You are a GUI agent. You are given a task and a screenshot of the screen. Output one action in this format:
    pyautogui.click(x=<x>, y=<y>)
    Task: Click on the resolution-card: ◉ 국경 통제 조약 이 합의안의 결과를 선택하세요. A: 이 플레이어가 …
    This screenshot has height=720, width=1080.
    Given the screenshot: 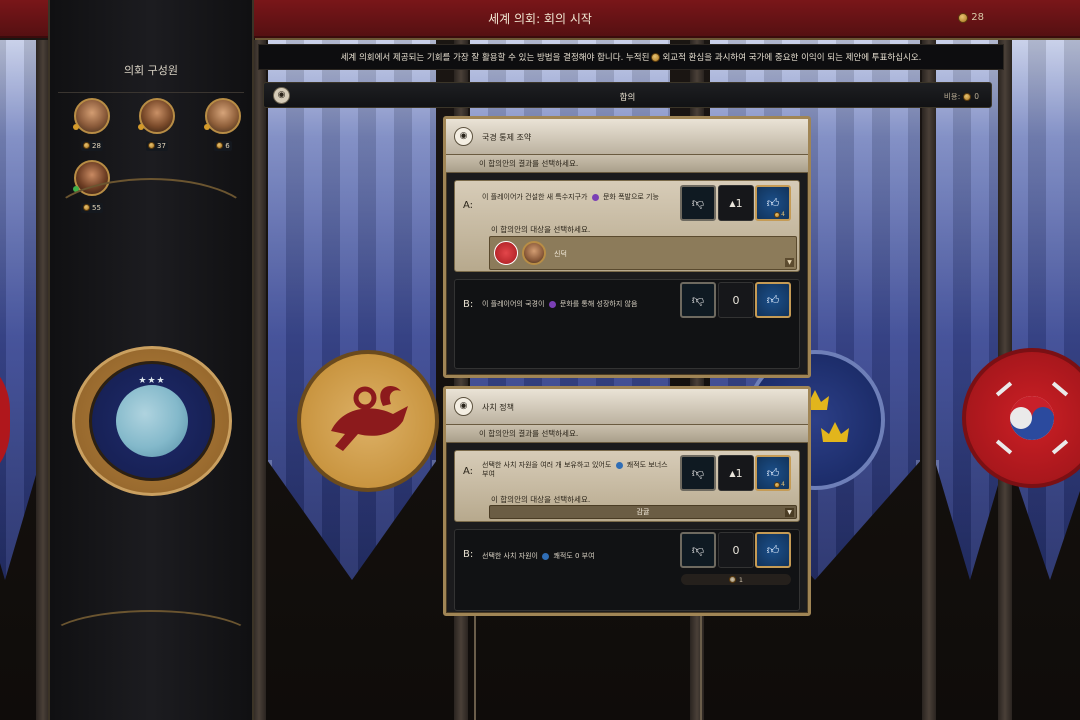 What is the action you would take?
    pyautogui.click(x=627, y=247)
    